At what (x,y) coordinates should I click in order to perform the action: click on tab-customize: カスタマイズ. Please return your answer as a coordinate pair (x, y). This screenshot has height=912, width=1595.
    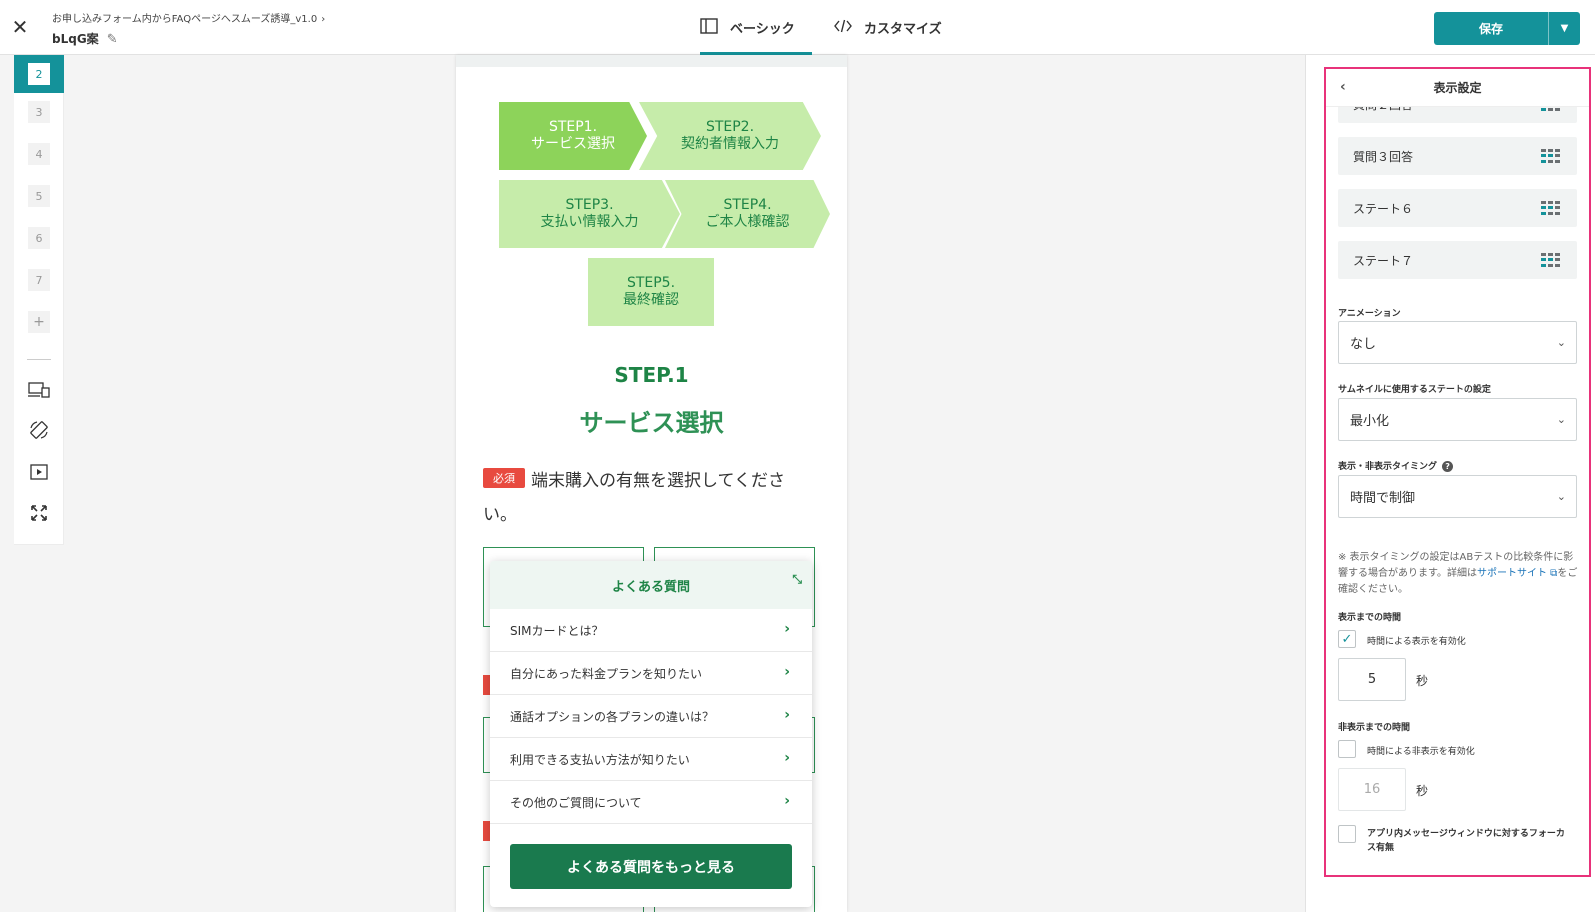
    Looking at the image, I should click on (888, 27).